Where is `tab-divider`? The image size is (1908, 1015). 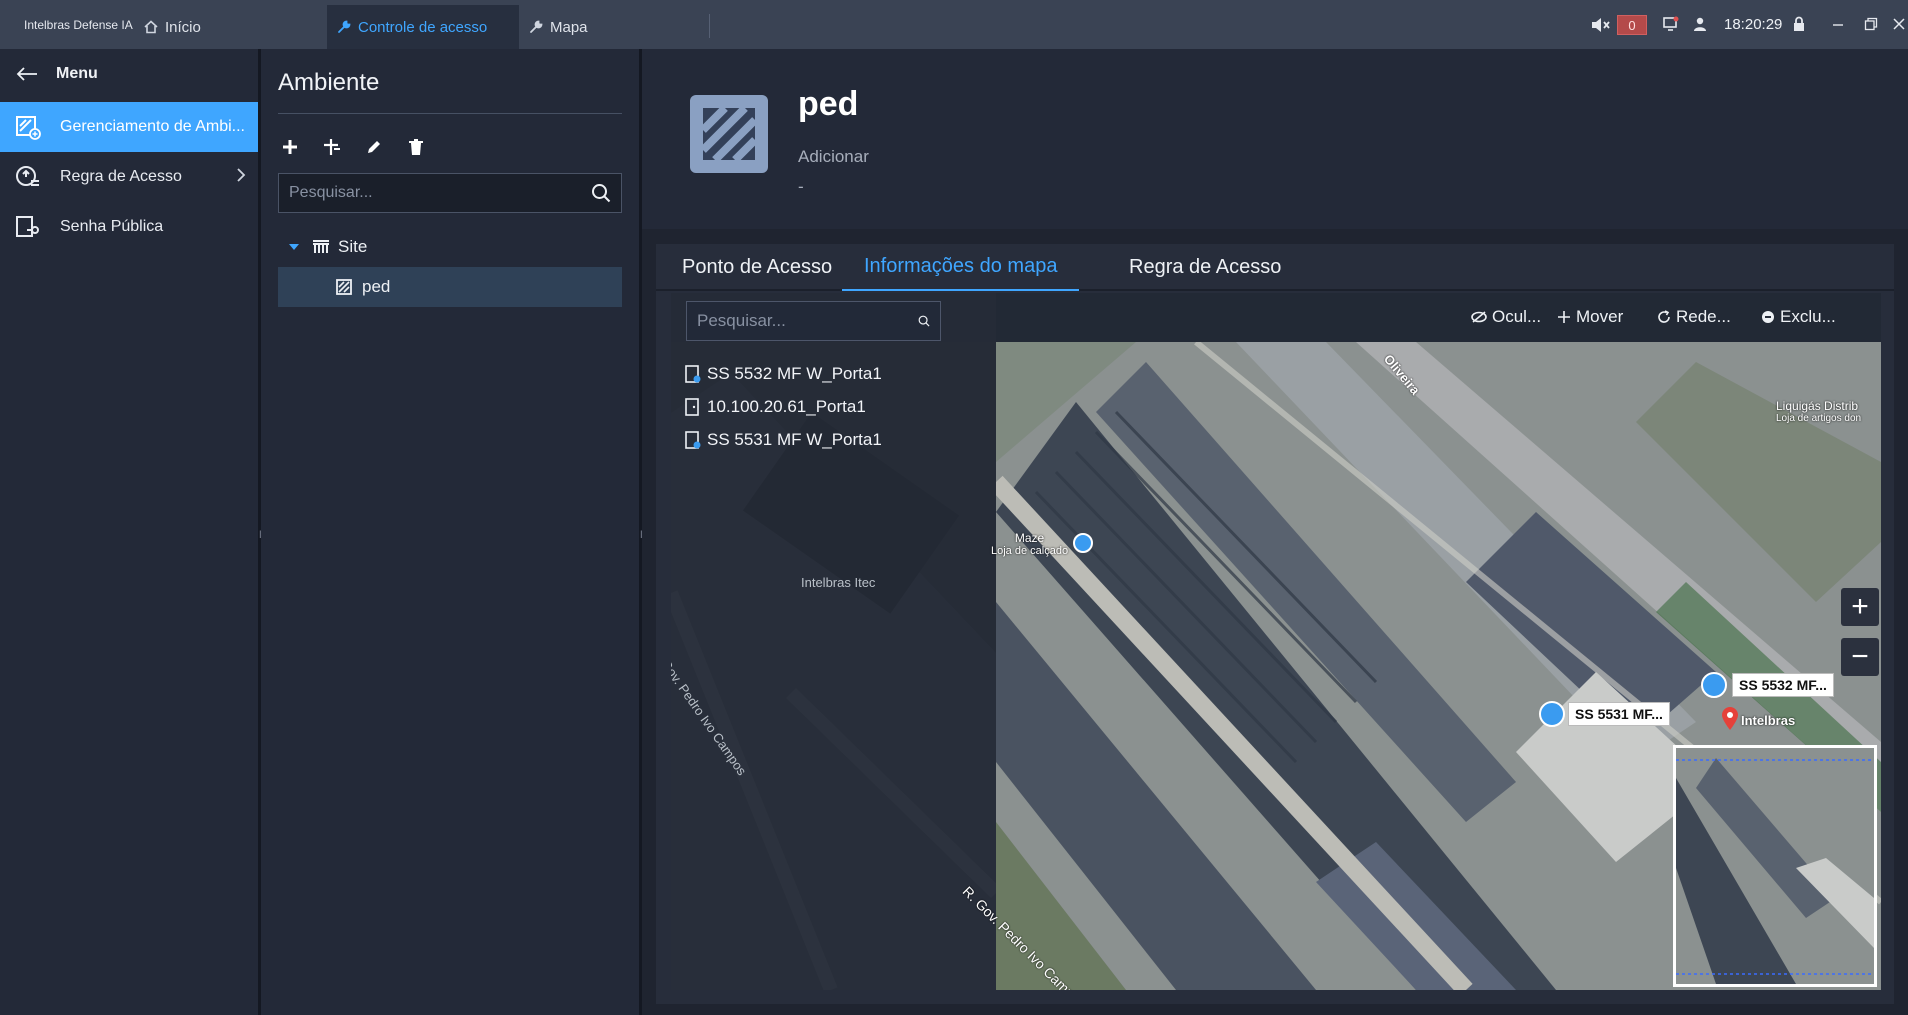
tab-divider is located at coordinates (709, 26).